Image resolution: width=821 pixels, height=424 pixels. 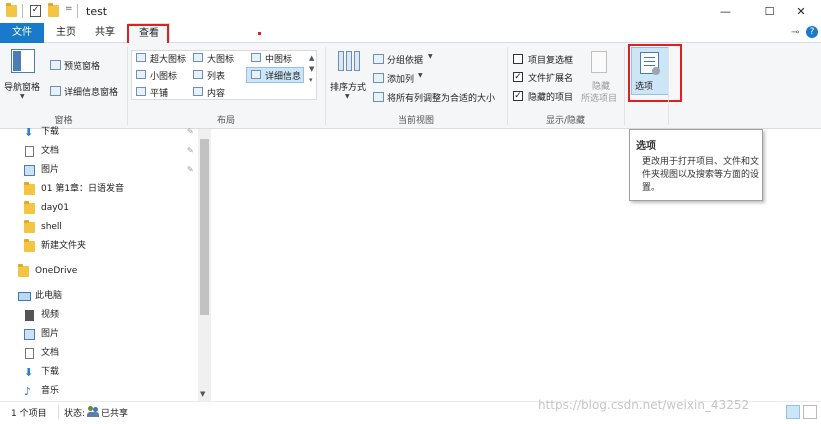 I want to click on details-icon, so click(x=256, y=74).